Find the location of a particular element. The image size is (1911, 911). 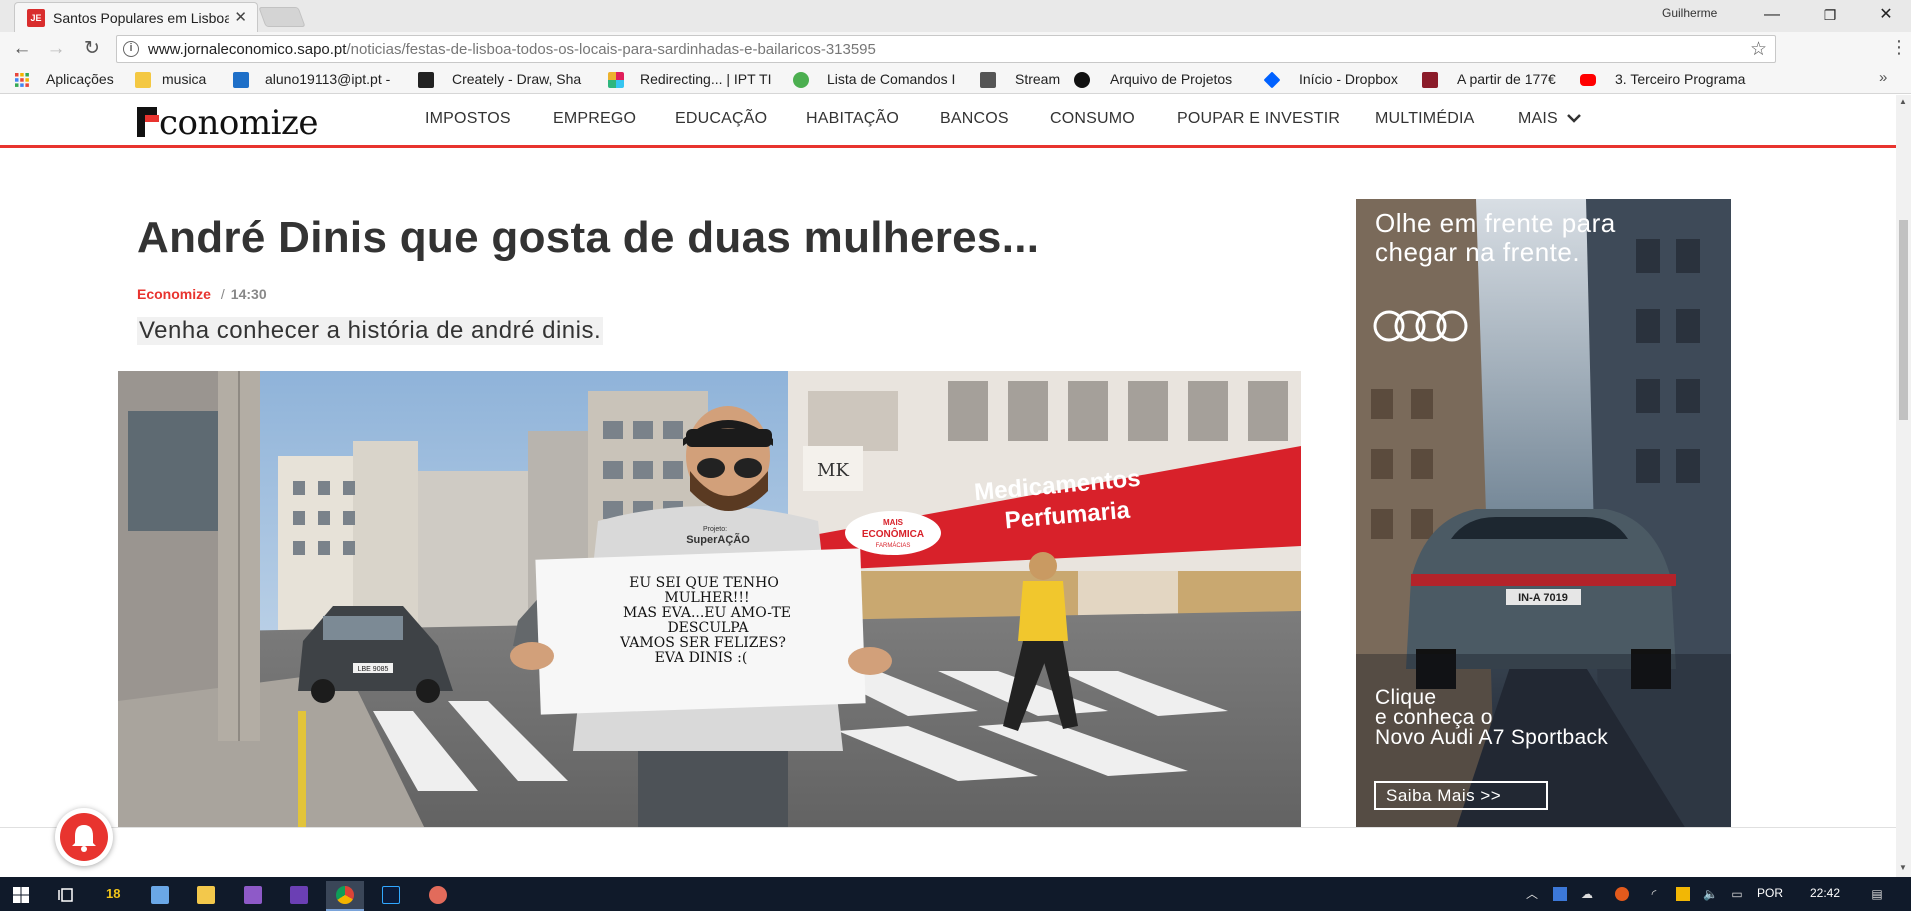

nav-impostos: IMPOSTOS is located at coordinates (468, 119).